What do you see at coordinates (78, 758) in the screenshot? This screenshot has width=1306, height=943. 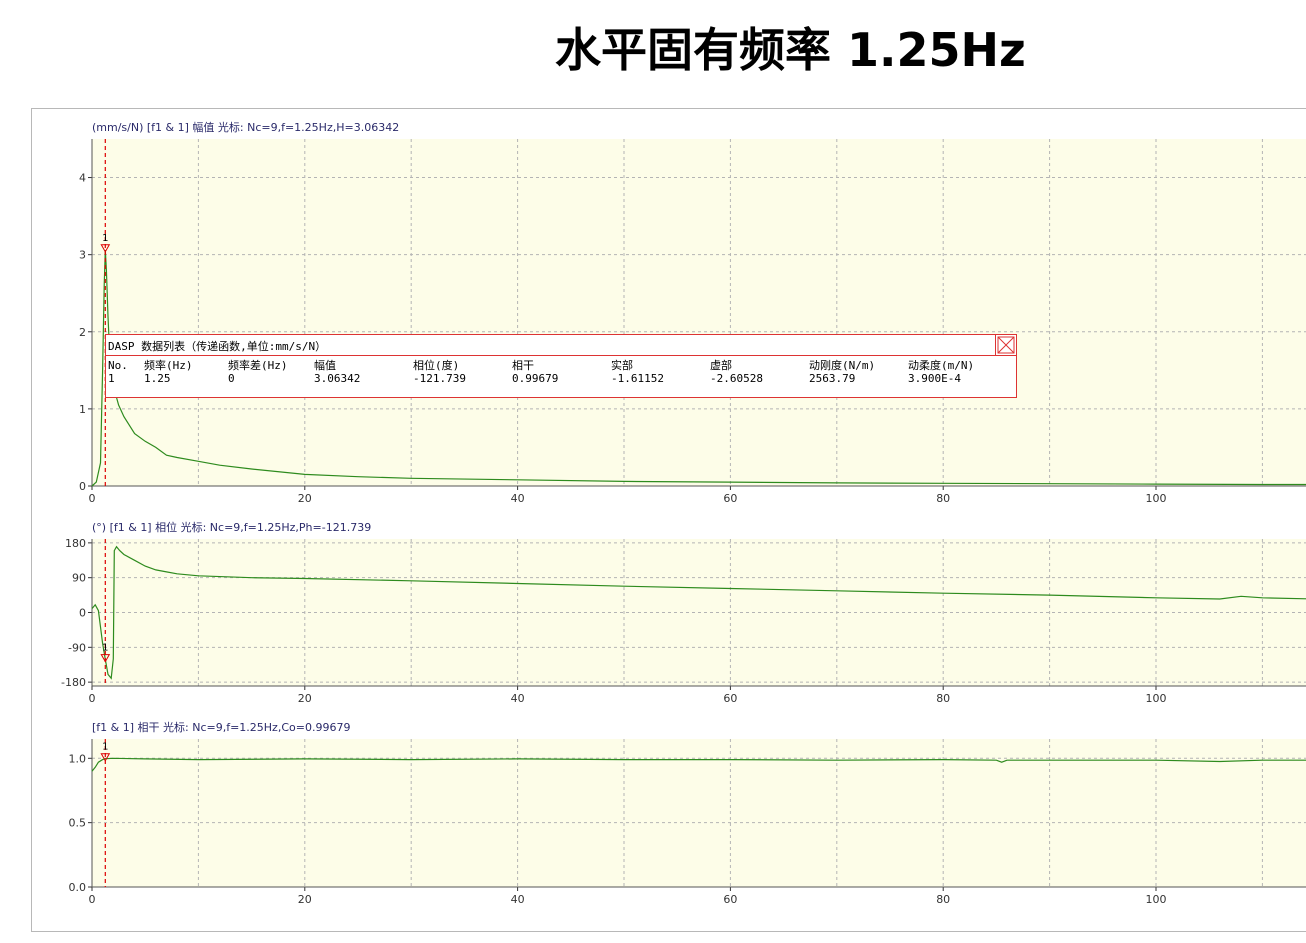 I see `y-tick-label: 1.0` at bounding box center [78, 758].